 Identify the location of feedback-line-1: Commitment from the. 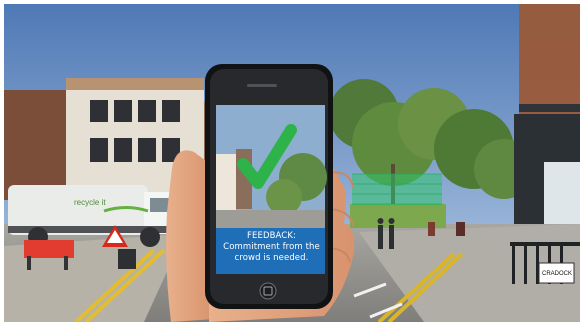
(271, 247).